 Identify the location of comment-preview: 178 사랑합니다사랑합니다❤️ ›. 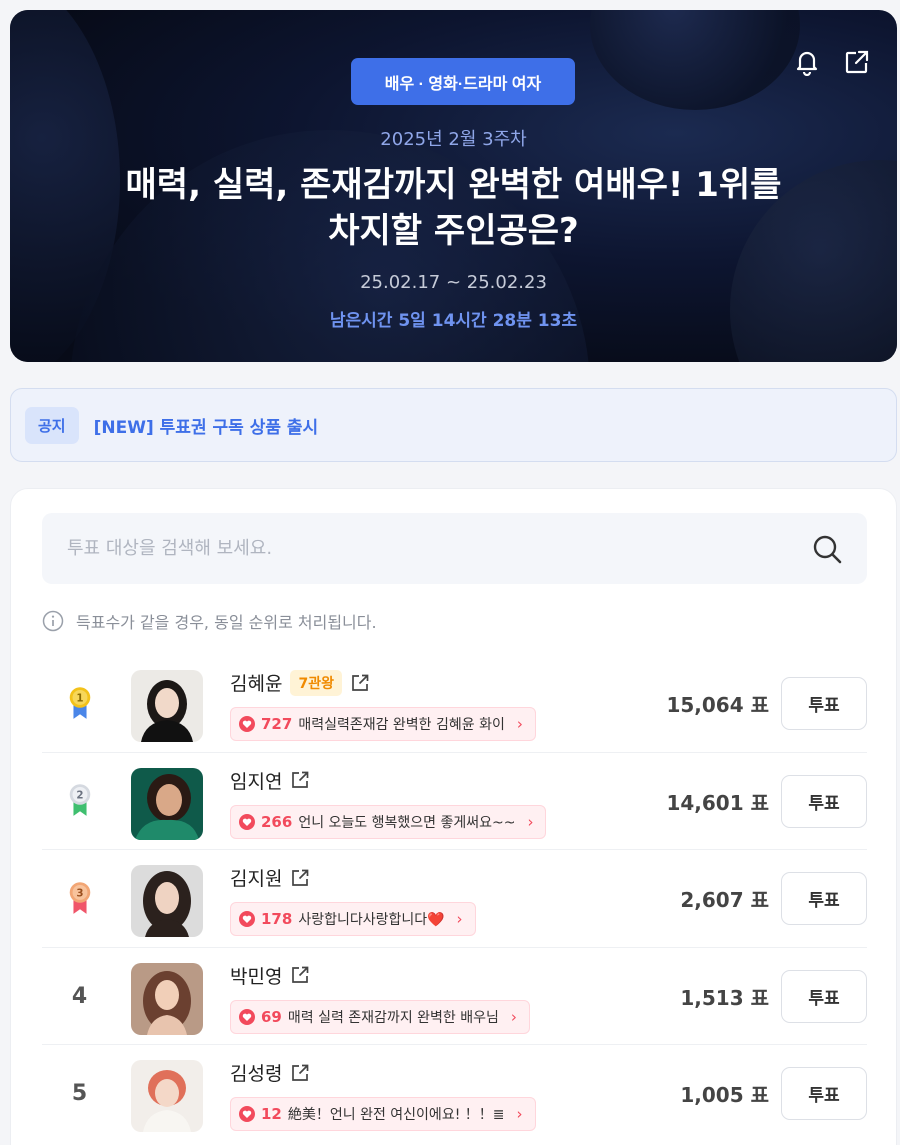
(353, 919).